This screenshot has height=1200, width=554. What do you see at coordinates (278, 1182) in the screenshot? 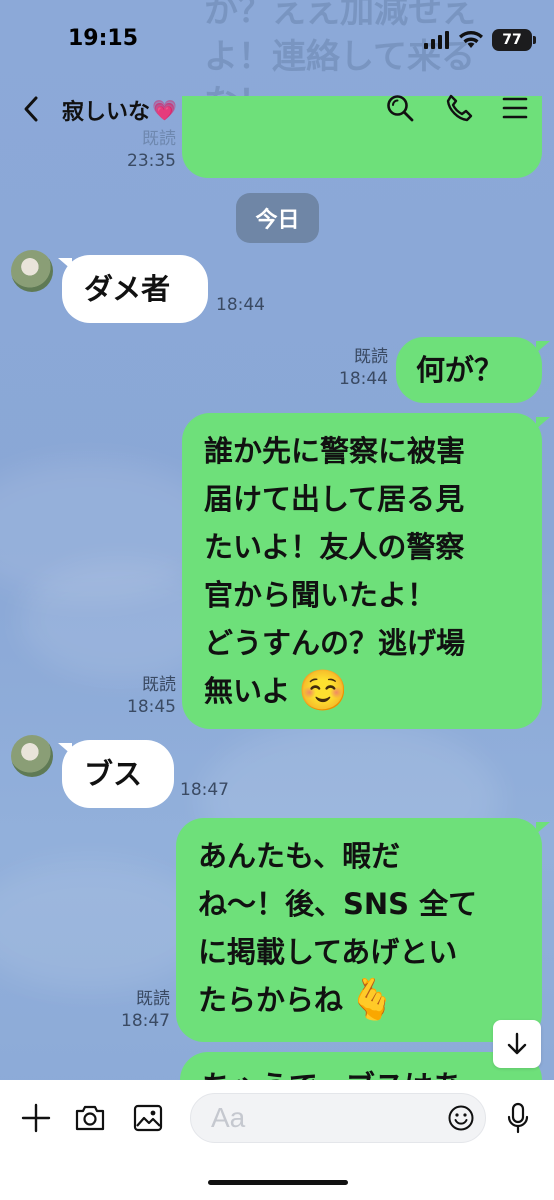
I see `home-indicator` at bounding box center [278, 1182].